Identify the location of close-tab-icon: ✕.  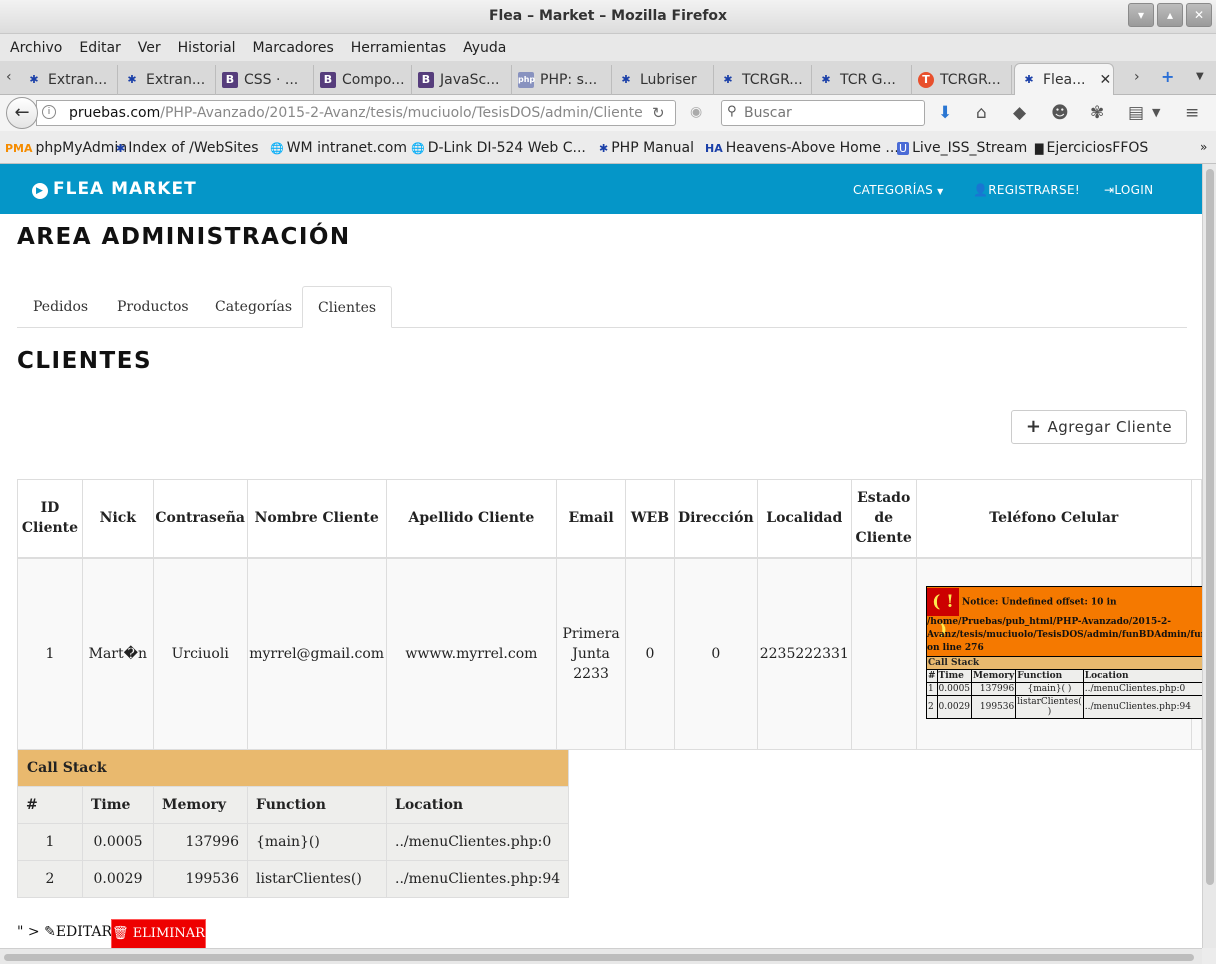
(1106, 80).